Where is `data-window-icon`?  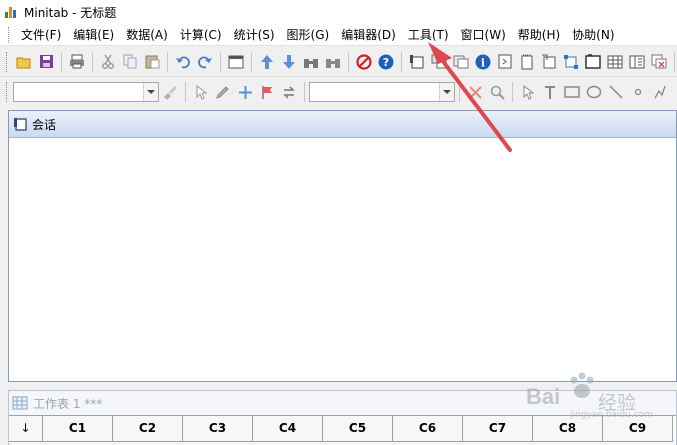 data-window-icon is located at coordinates (439, 62).